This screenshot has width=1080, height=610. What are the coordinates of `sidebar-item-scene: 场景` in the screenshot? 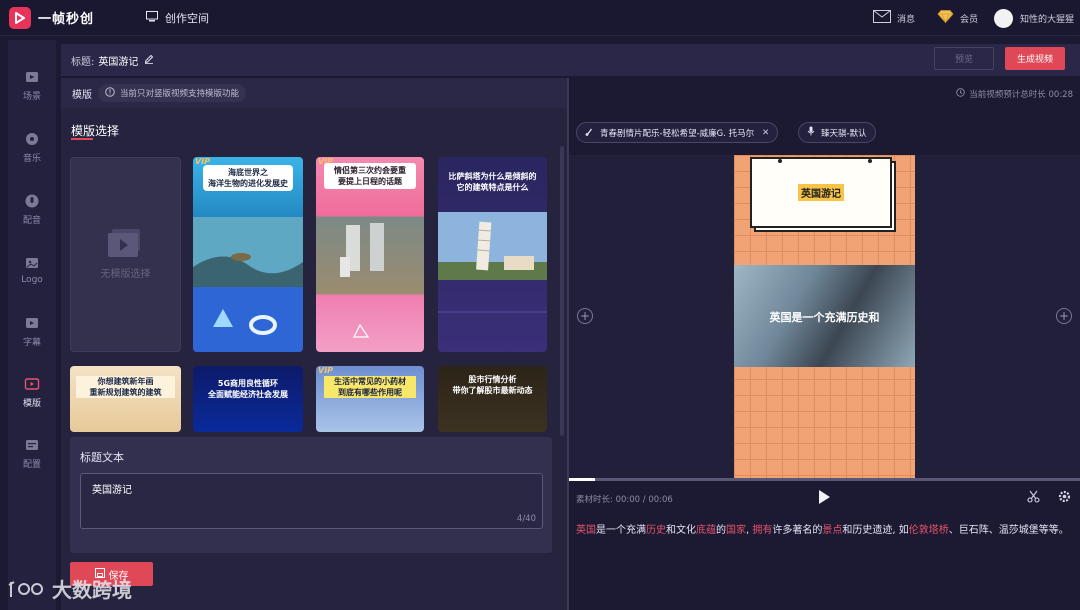 It's located at (32, 85).